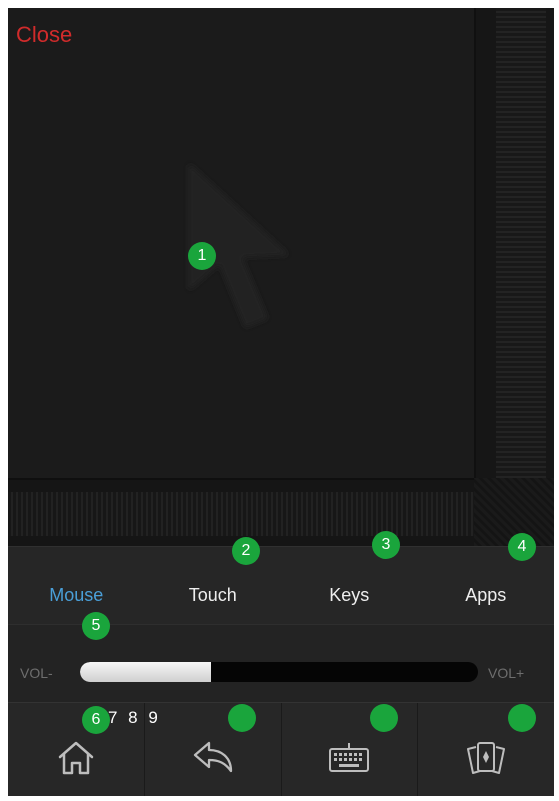 The height and width of the screenshot is (801, 559). Describe the element at coordinates (76, 758) in the screenshot. I see `home-icon` at that location.